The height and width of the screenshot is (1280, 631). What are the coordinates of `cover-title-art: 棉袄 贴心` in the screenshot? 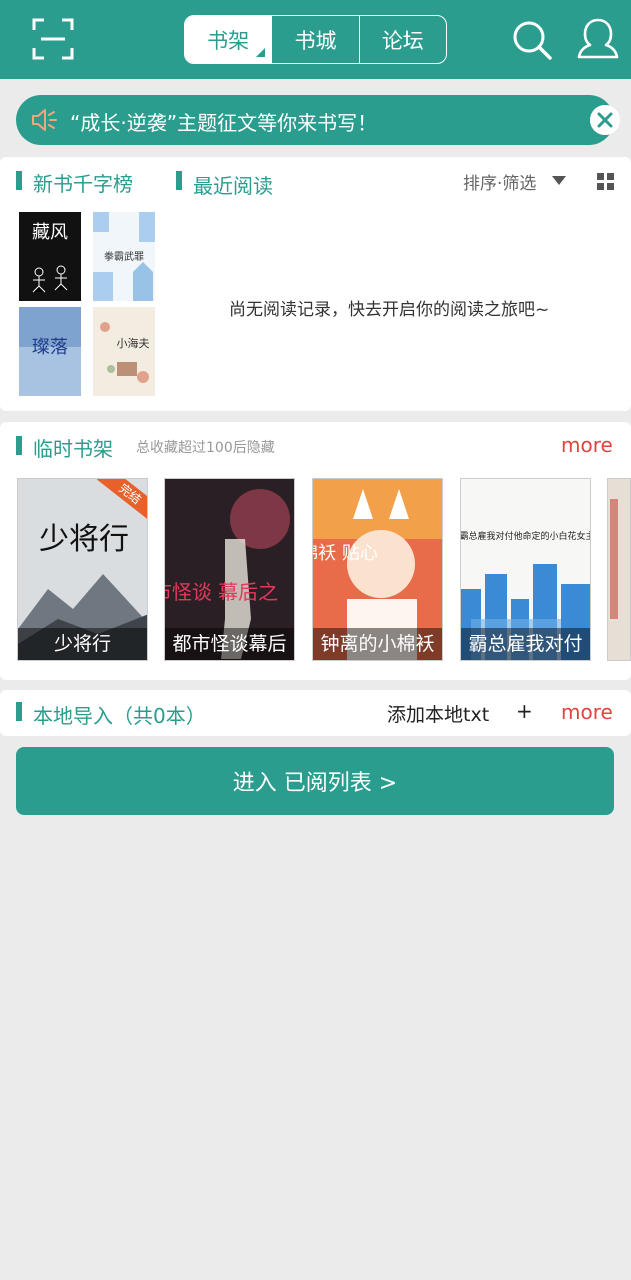 It's located at (345, 553).